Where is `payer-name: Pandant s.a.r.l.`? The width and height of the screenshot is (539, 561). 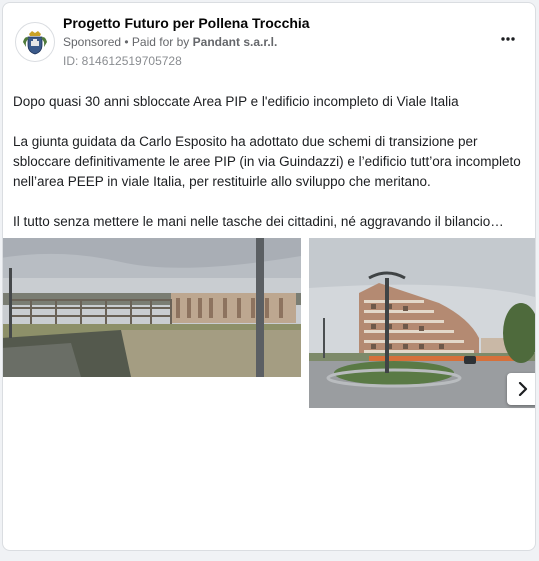 payer-name: Pandant s.a.r.l. is located at coordinates (235, 42).